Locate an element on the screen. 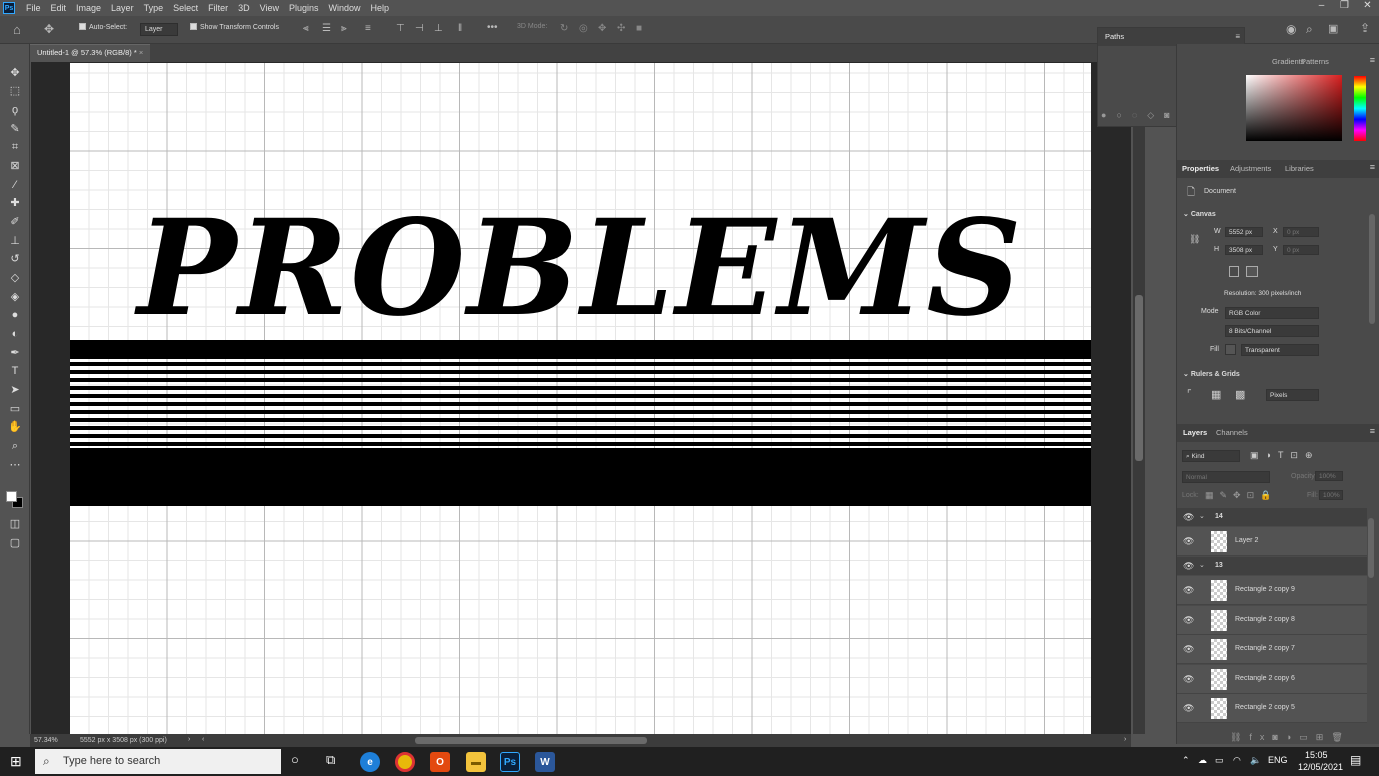  align-bottom-icon: ⊥ is located at coordinates (438, 28).